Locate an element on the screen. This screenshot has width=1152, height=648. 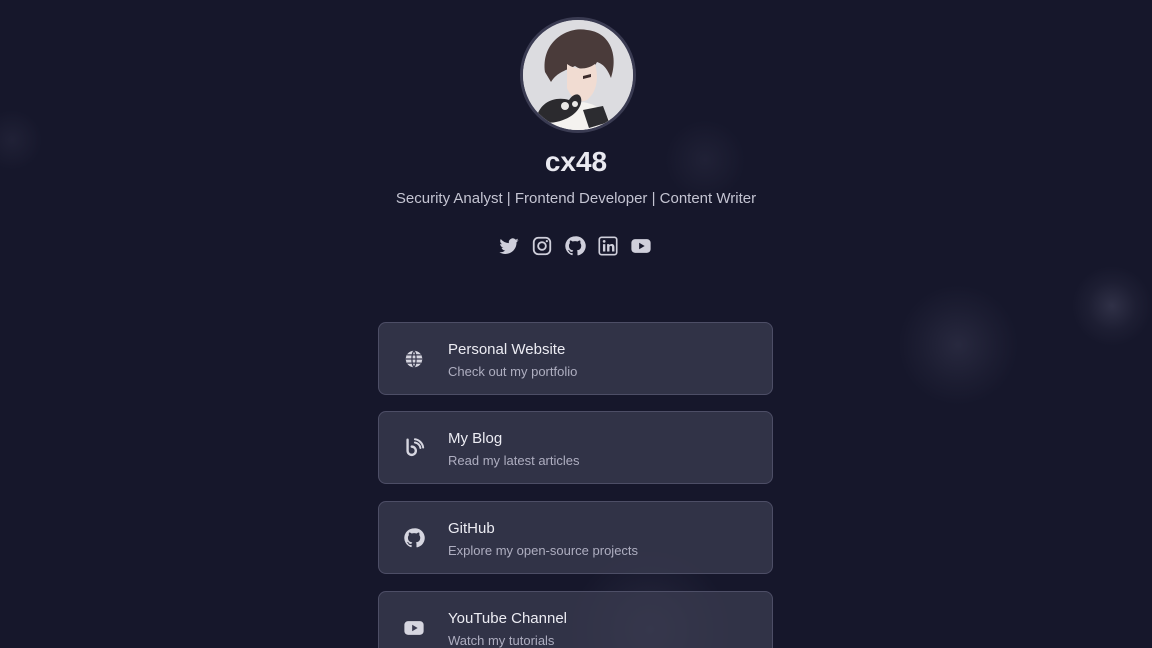
link-subtitle: Check out my portfolio is located at coordinates (513, 371).